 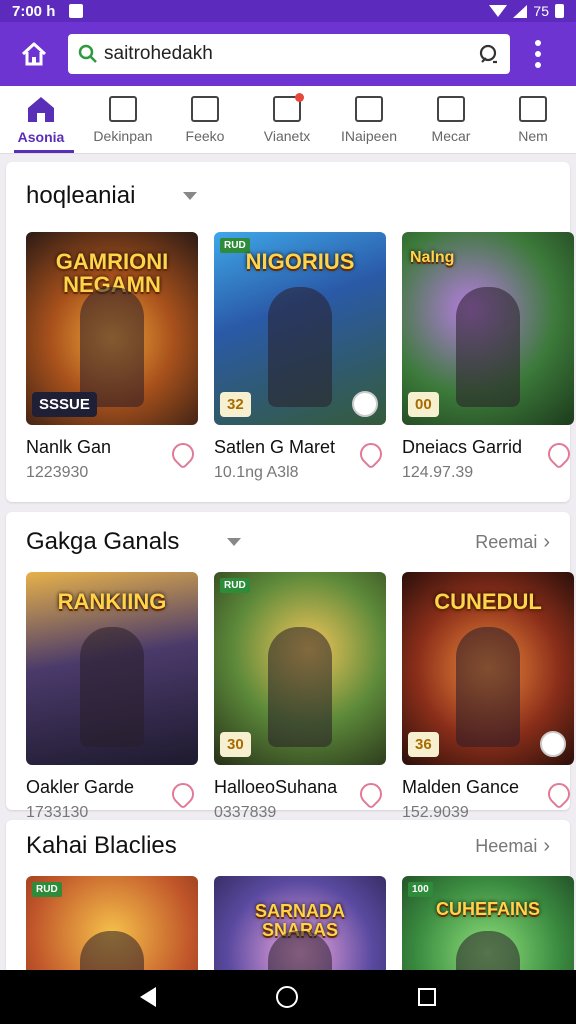 What do you see at coordinates (369, 135) in the screenshot?
I see `tab-label: INaipeen` at bounding box center [369, 135].